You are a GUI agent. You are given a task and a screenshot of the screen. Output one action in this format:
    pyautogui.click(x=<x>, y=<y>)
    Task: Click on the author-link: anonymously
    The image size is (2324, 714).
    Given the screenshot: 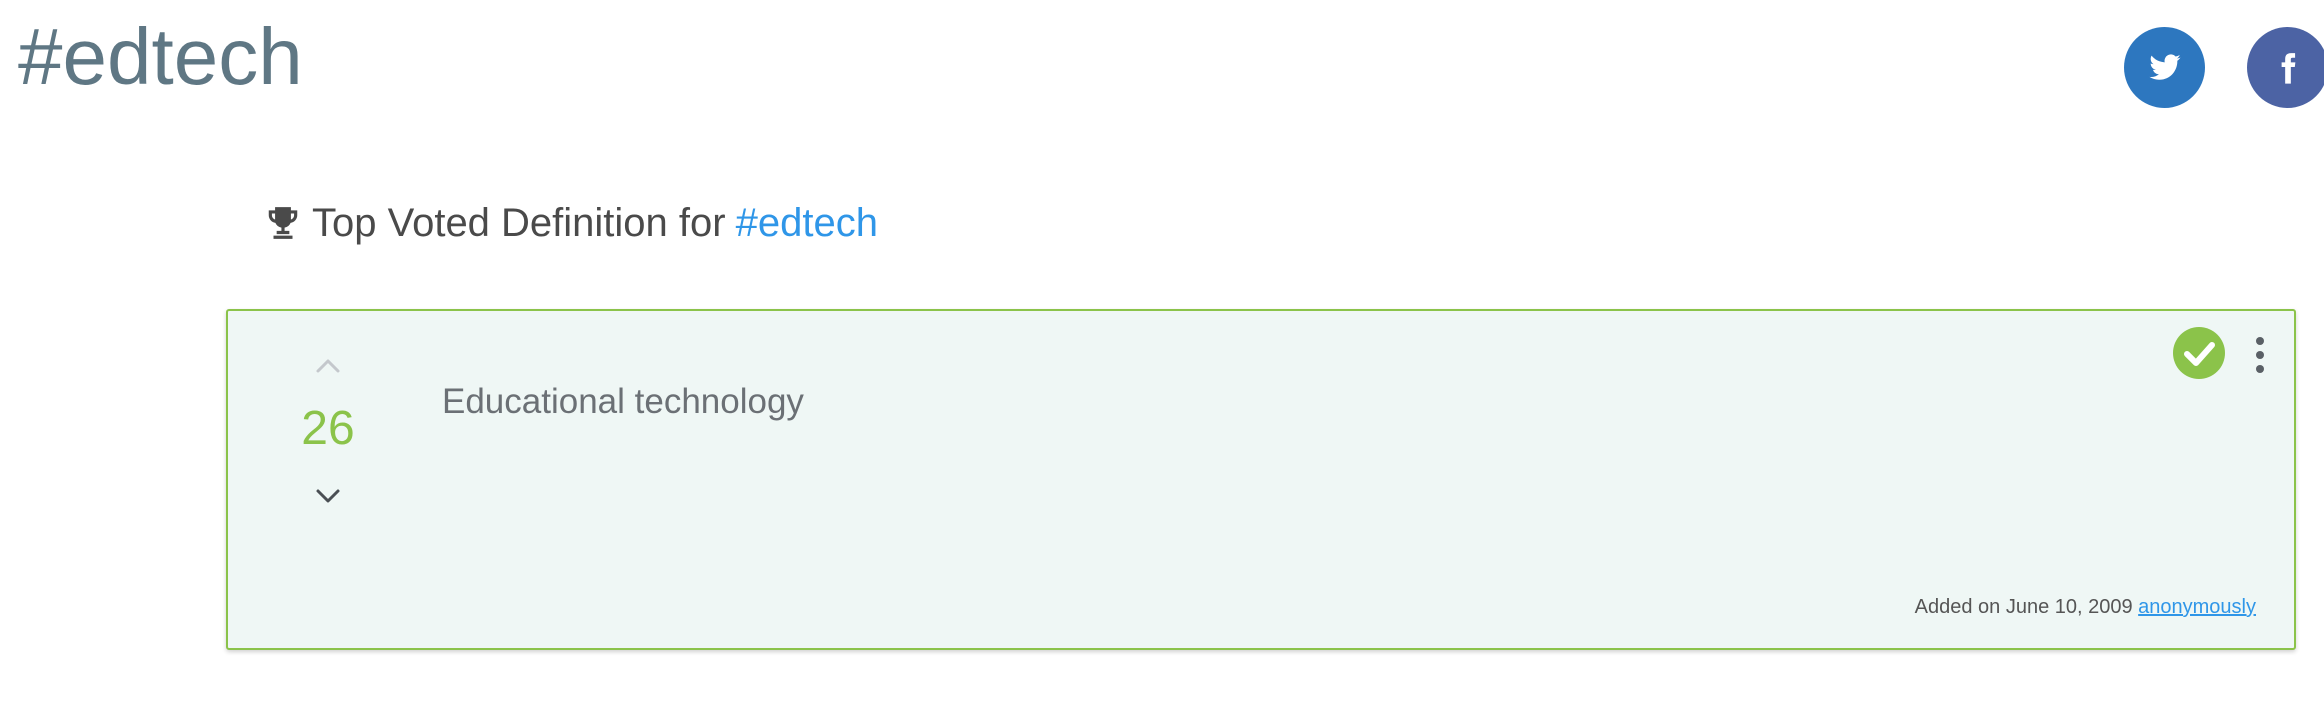 What is the action you would take?
    pyautogui.click(x=2197, y=607)
    